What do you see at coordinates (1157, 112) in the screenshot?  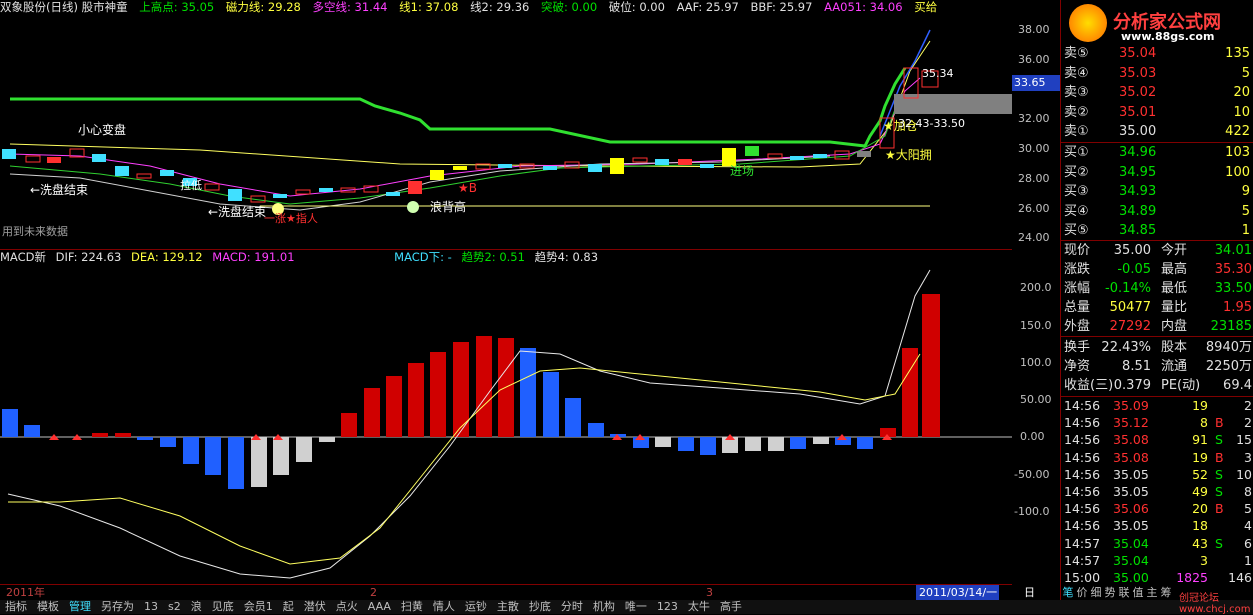 I see `sell-row: 卖② 35.01 10` at bounding box center [1157, 112].